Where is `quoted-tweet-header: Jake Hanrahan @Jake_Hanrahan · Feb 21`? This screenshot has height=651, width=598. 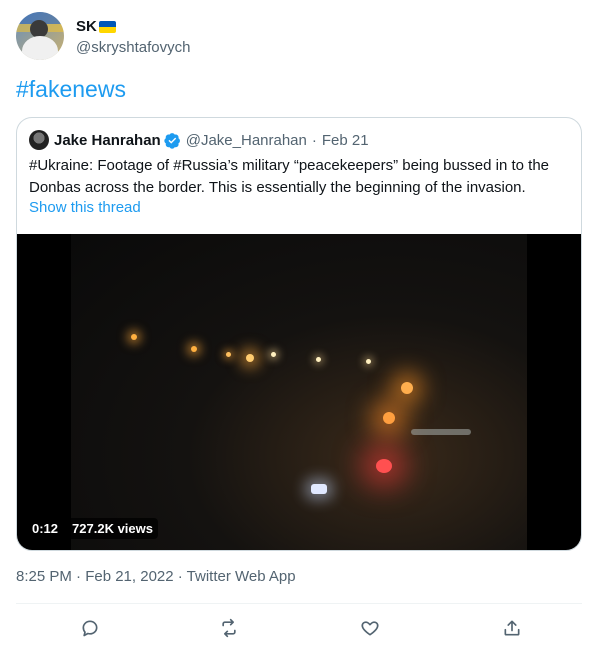
quoted-tweet-header: Jake Hanrahan @Jake_Hanrahan · Feb 21 is located at coordinates (199, 140).